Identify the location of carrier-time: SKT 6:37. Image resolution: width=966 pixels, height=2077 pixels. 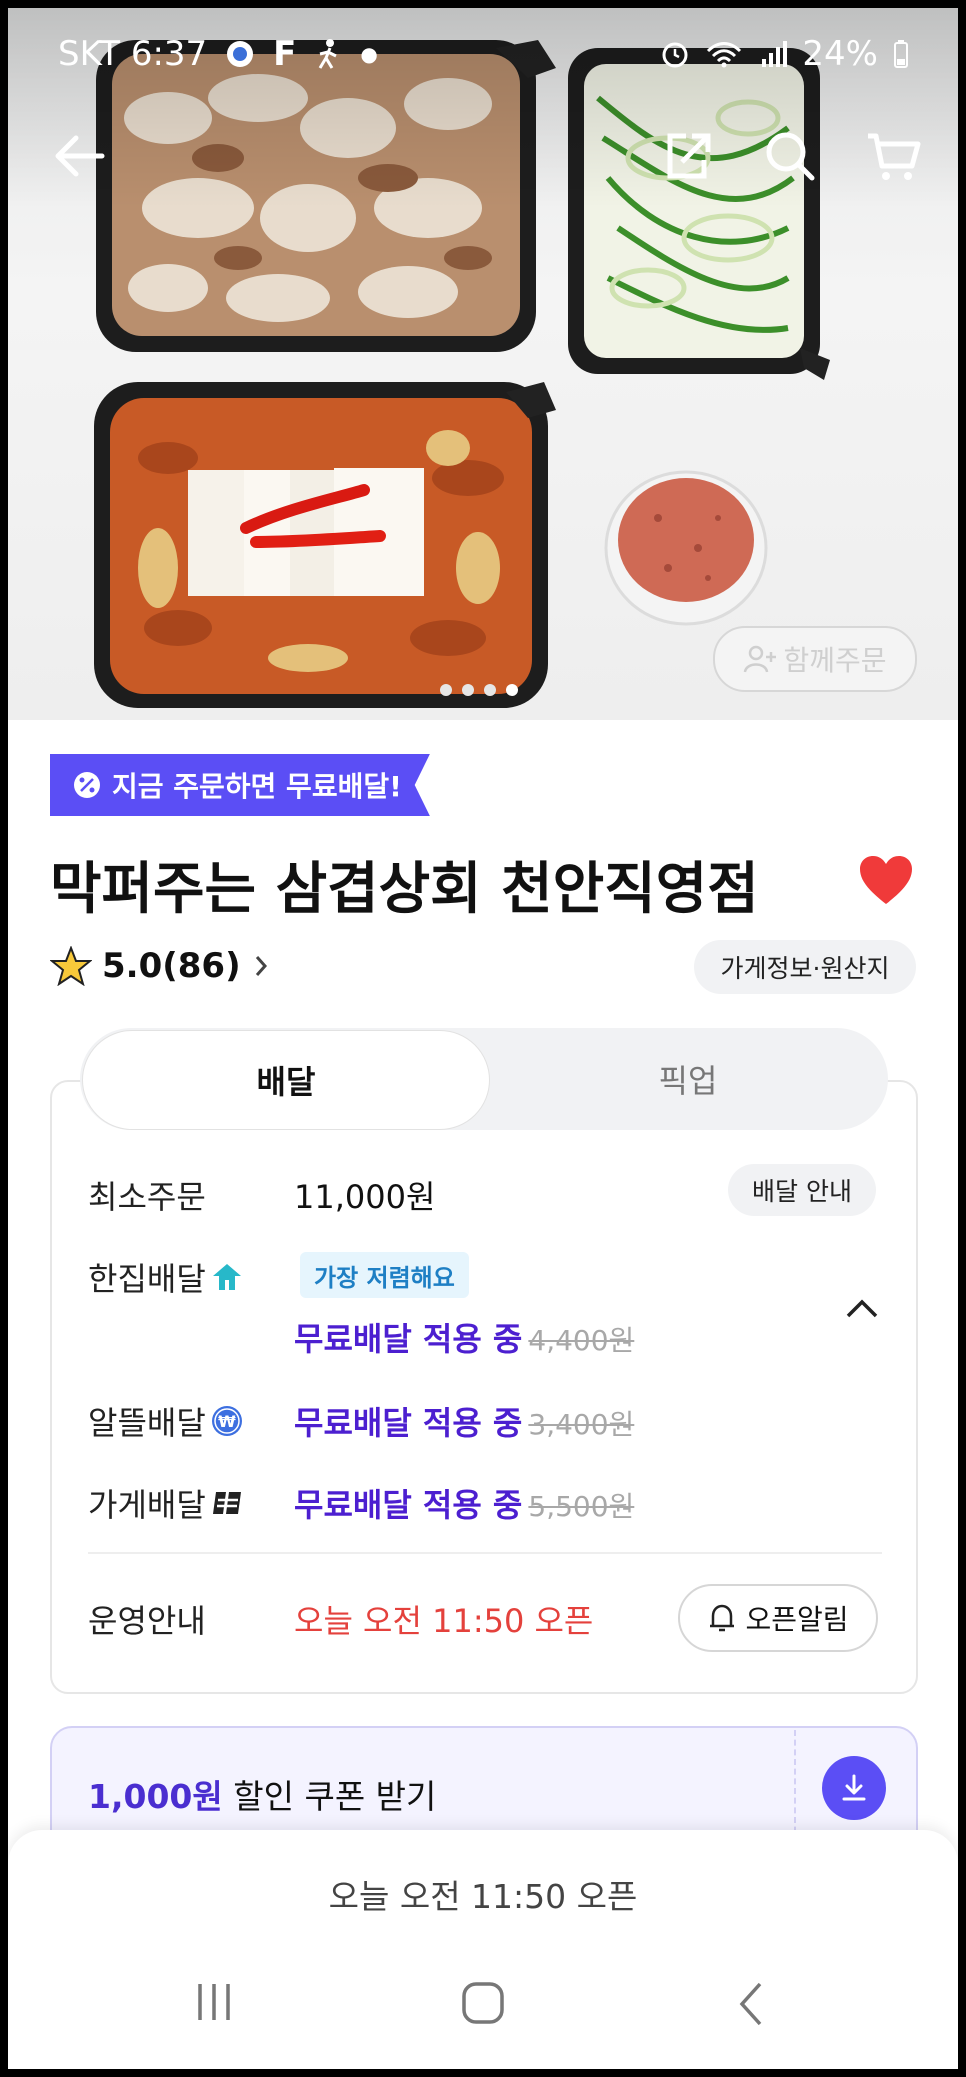
(133, 54).